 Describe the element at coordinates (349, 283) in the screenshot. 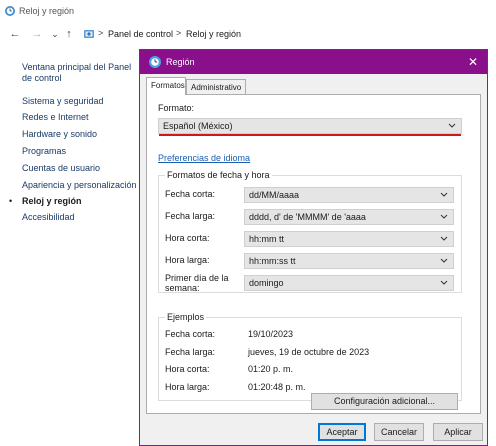

I see `first-day-select: domingo` at that location.